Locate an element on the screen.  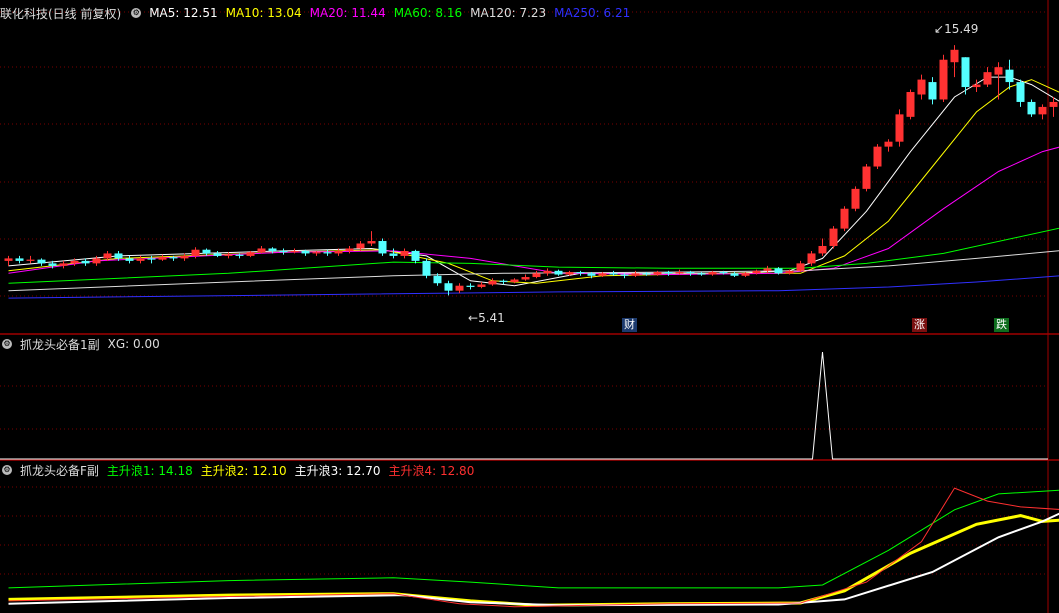
limit-down-tag: 跌 is located at coordinates (1001, 325).